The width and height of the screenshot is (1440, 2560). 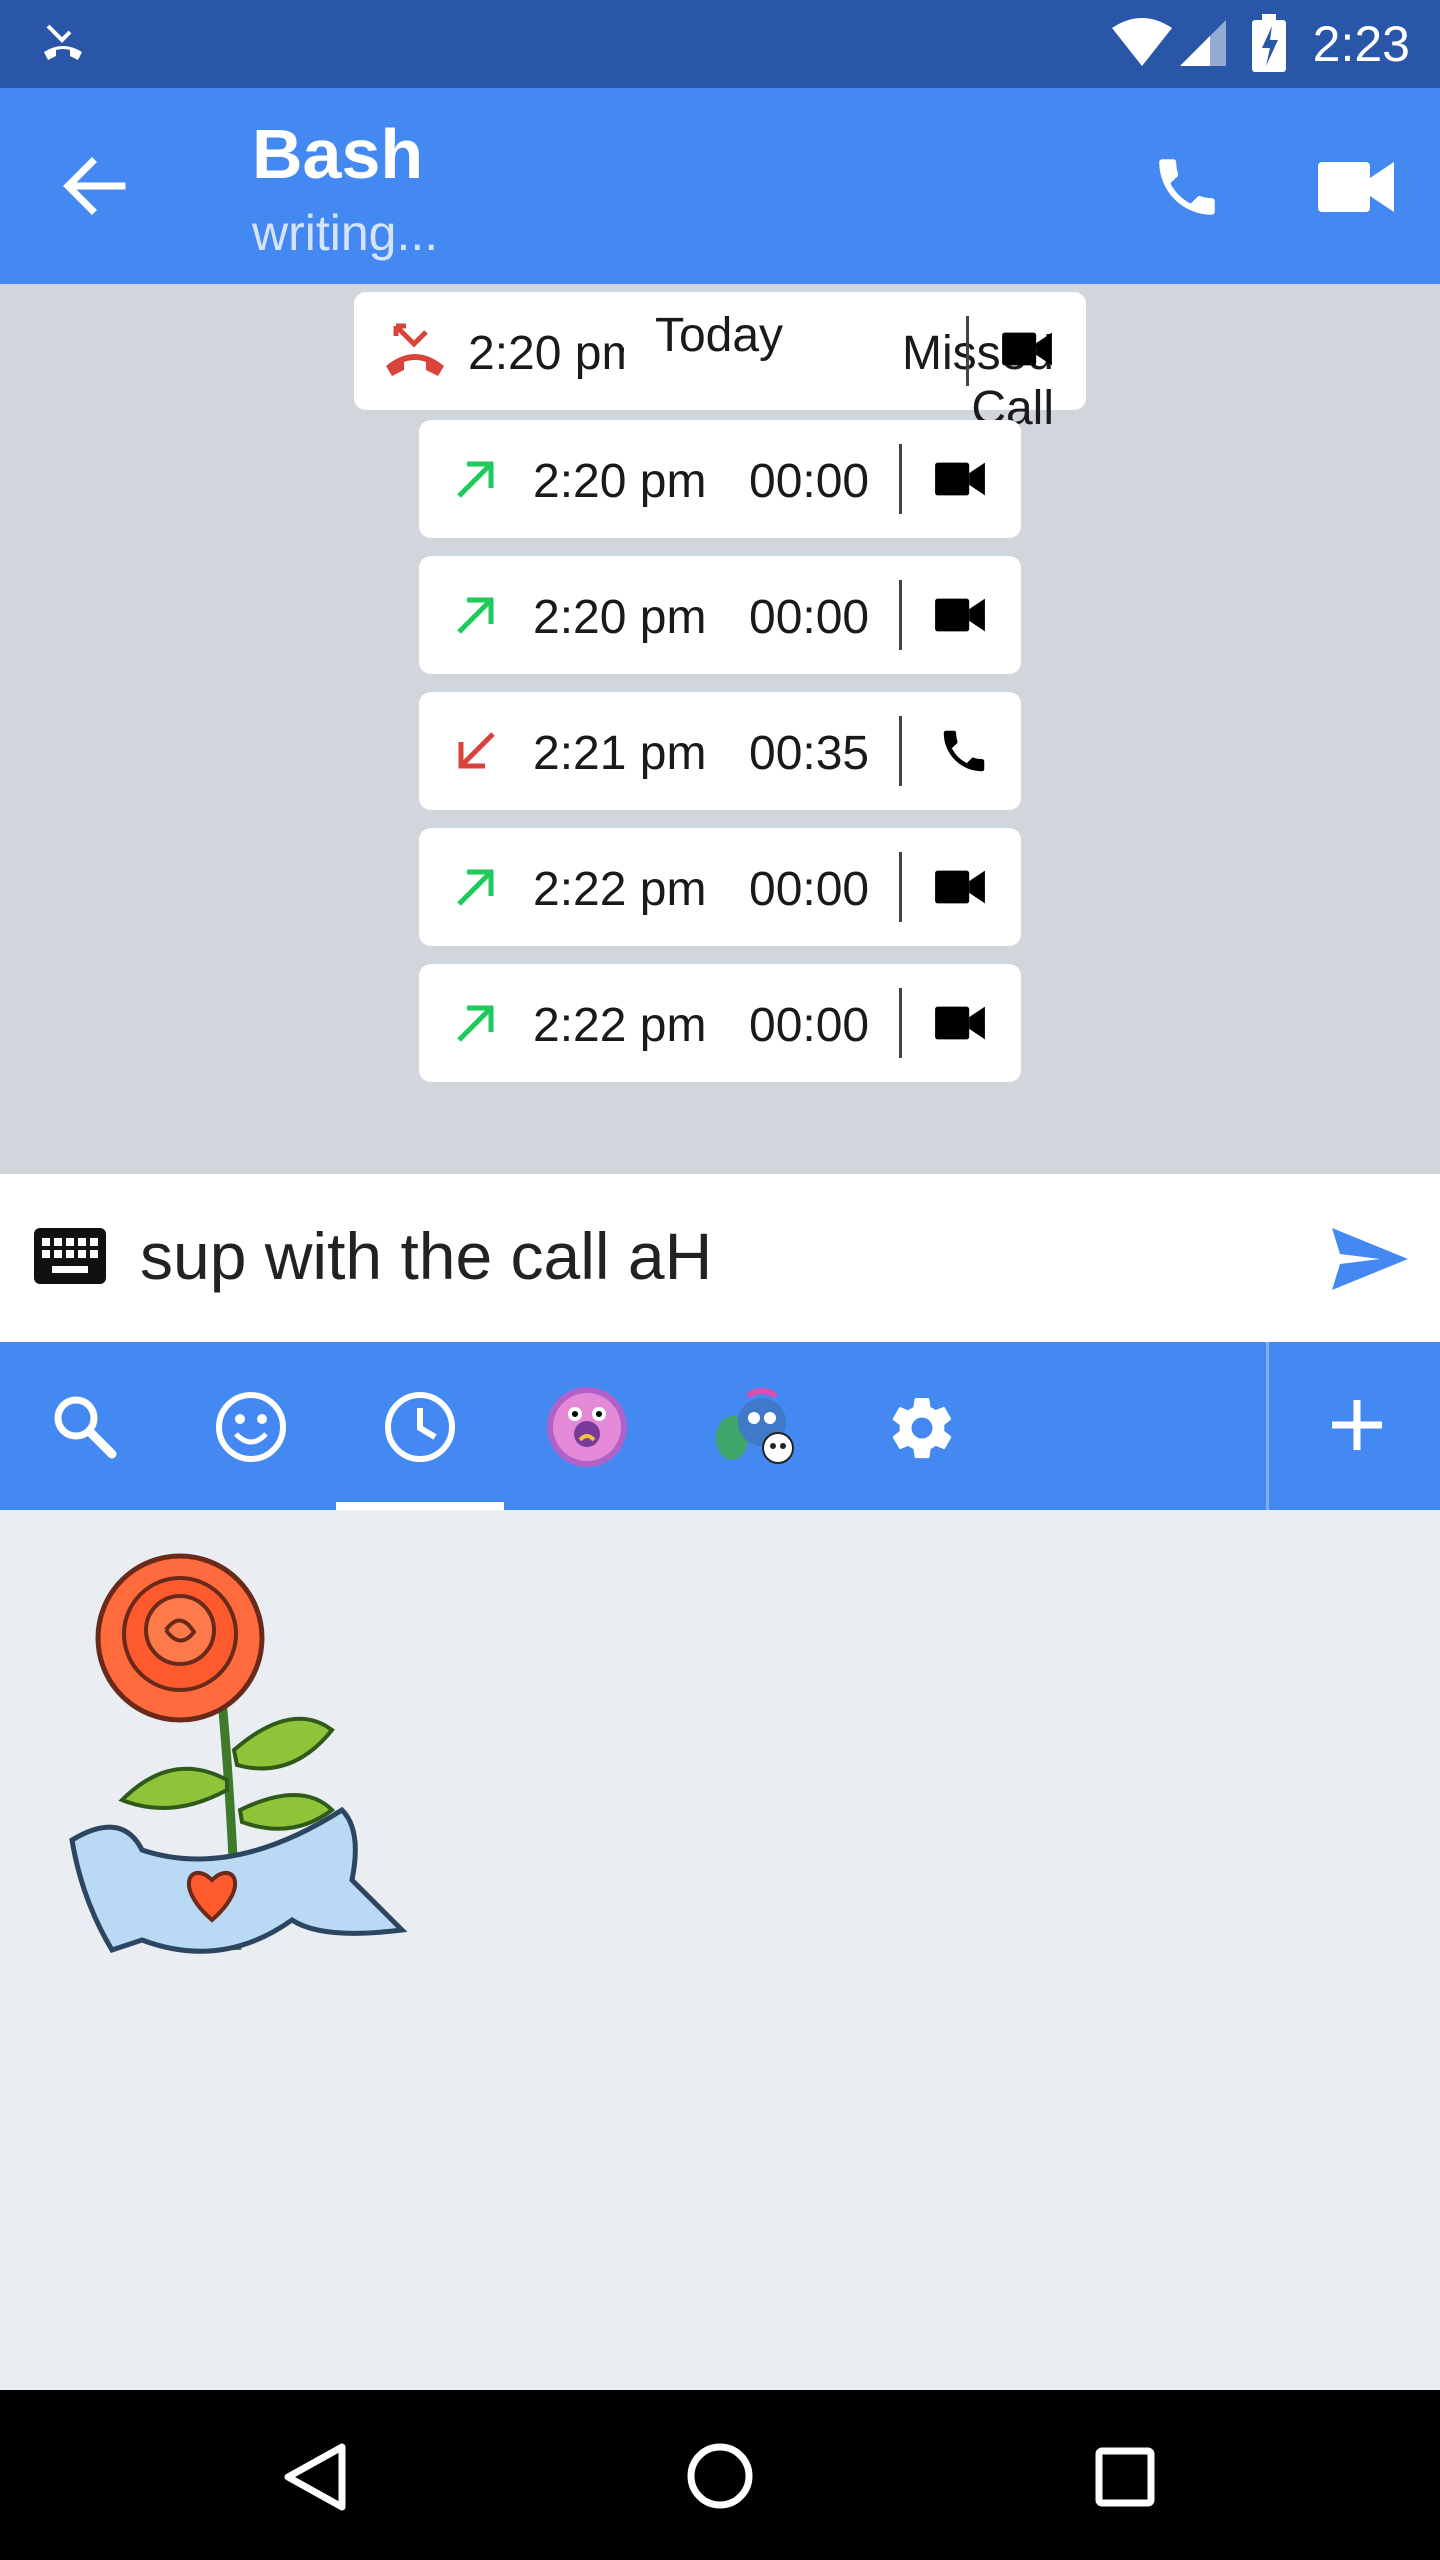 I want to click on missed-call-notification-icon, so click(x=63, y=42).